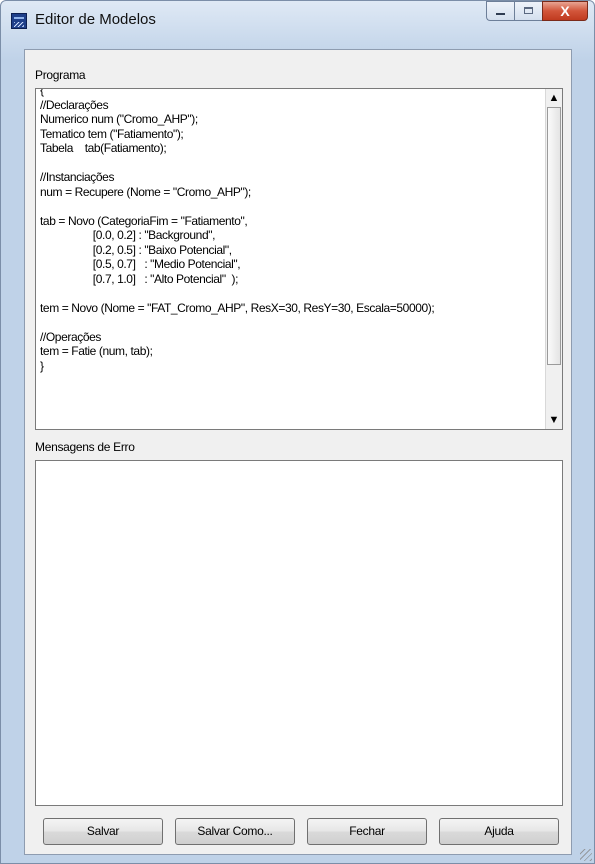  What do you see at coordinates (103, 831) in the screenshot?
I see `save-button: Salvar` at bounding box center [103, 831].